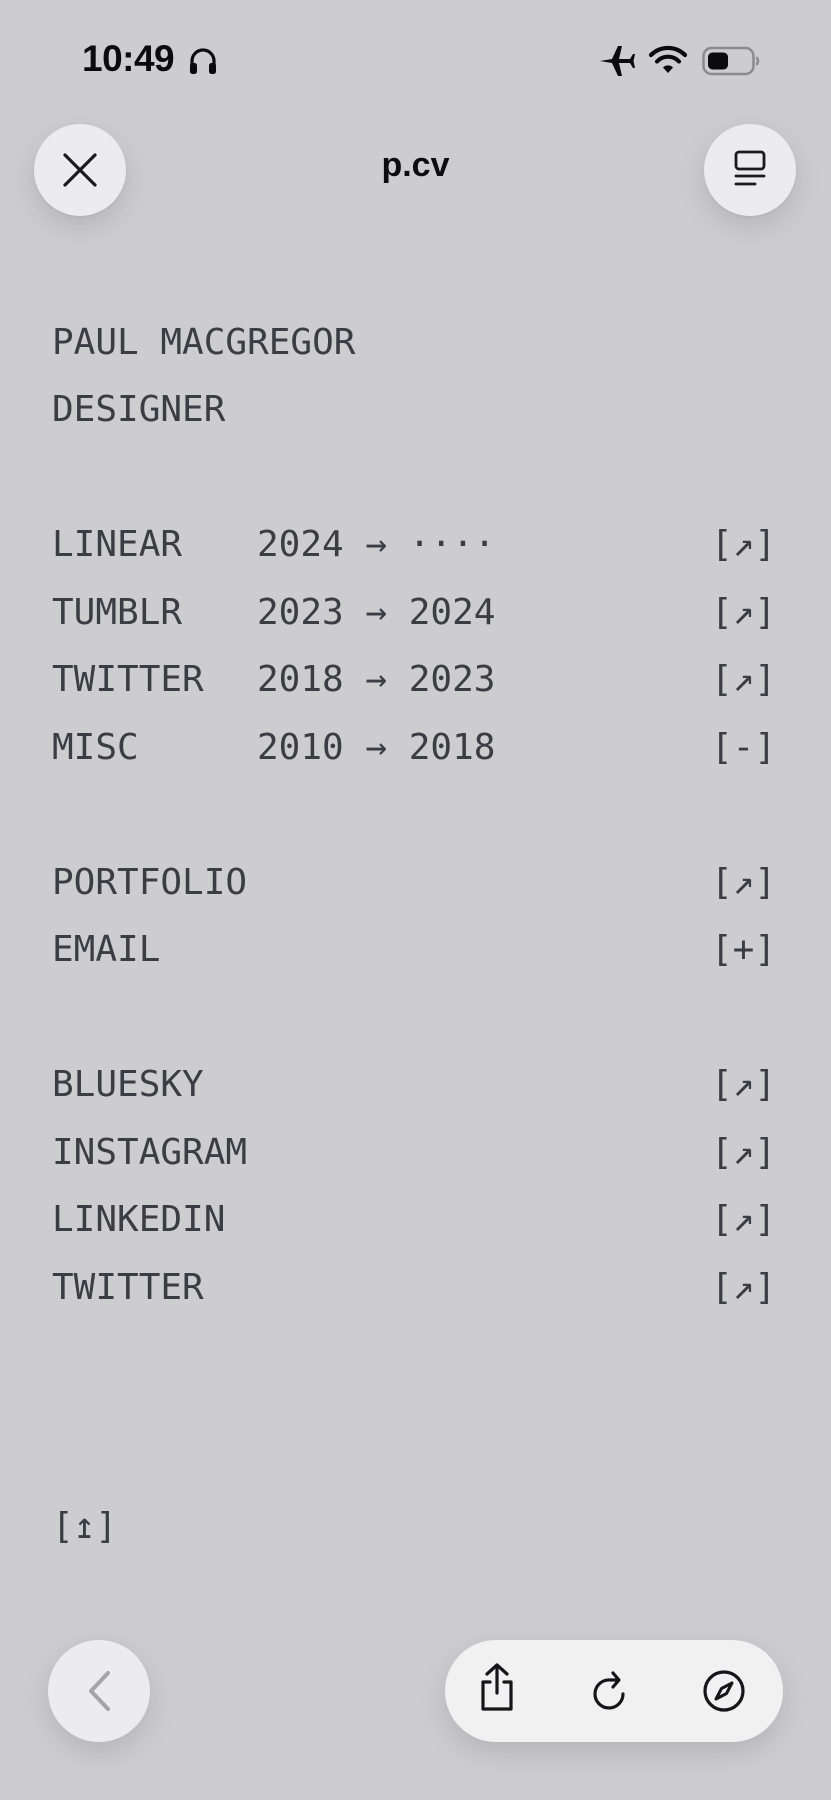 The width and height of the screenshot is (831, 1800). Describe the element at coordinates (150, 1152) in the screenshot. I see `link-label: INSTAGRAM` at that location.